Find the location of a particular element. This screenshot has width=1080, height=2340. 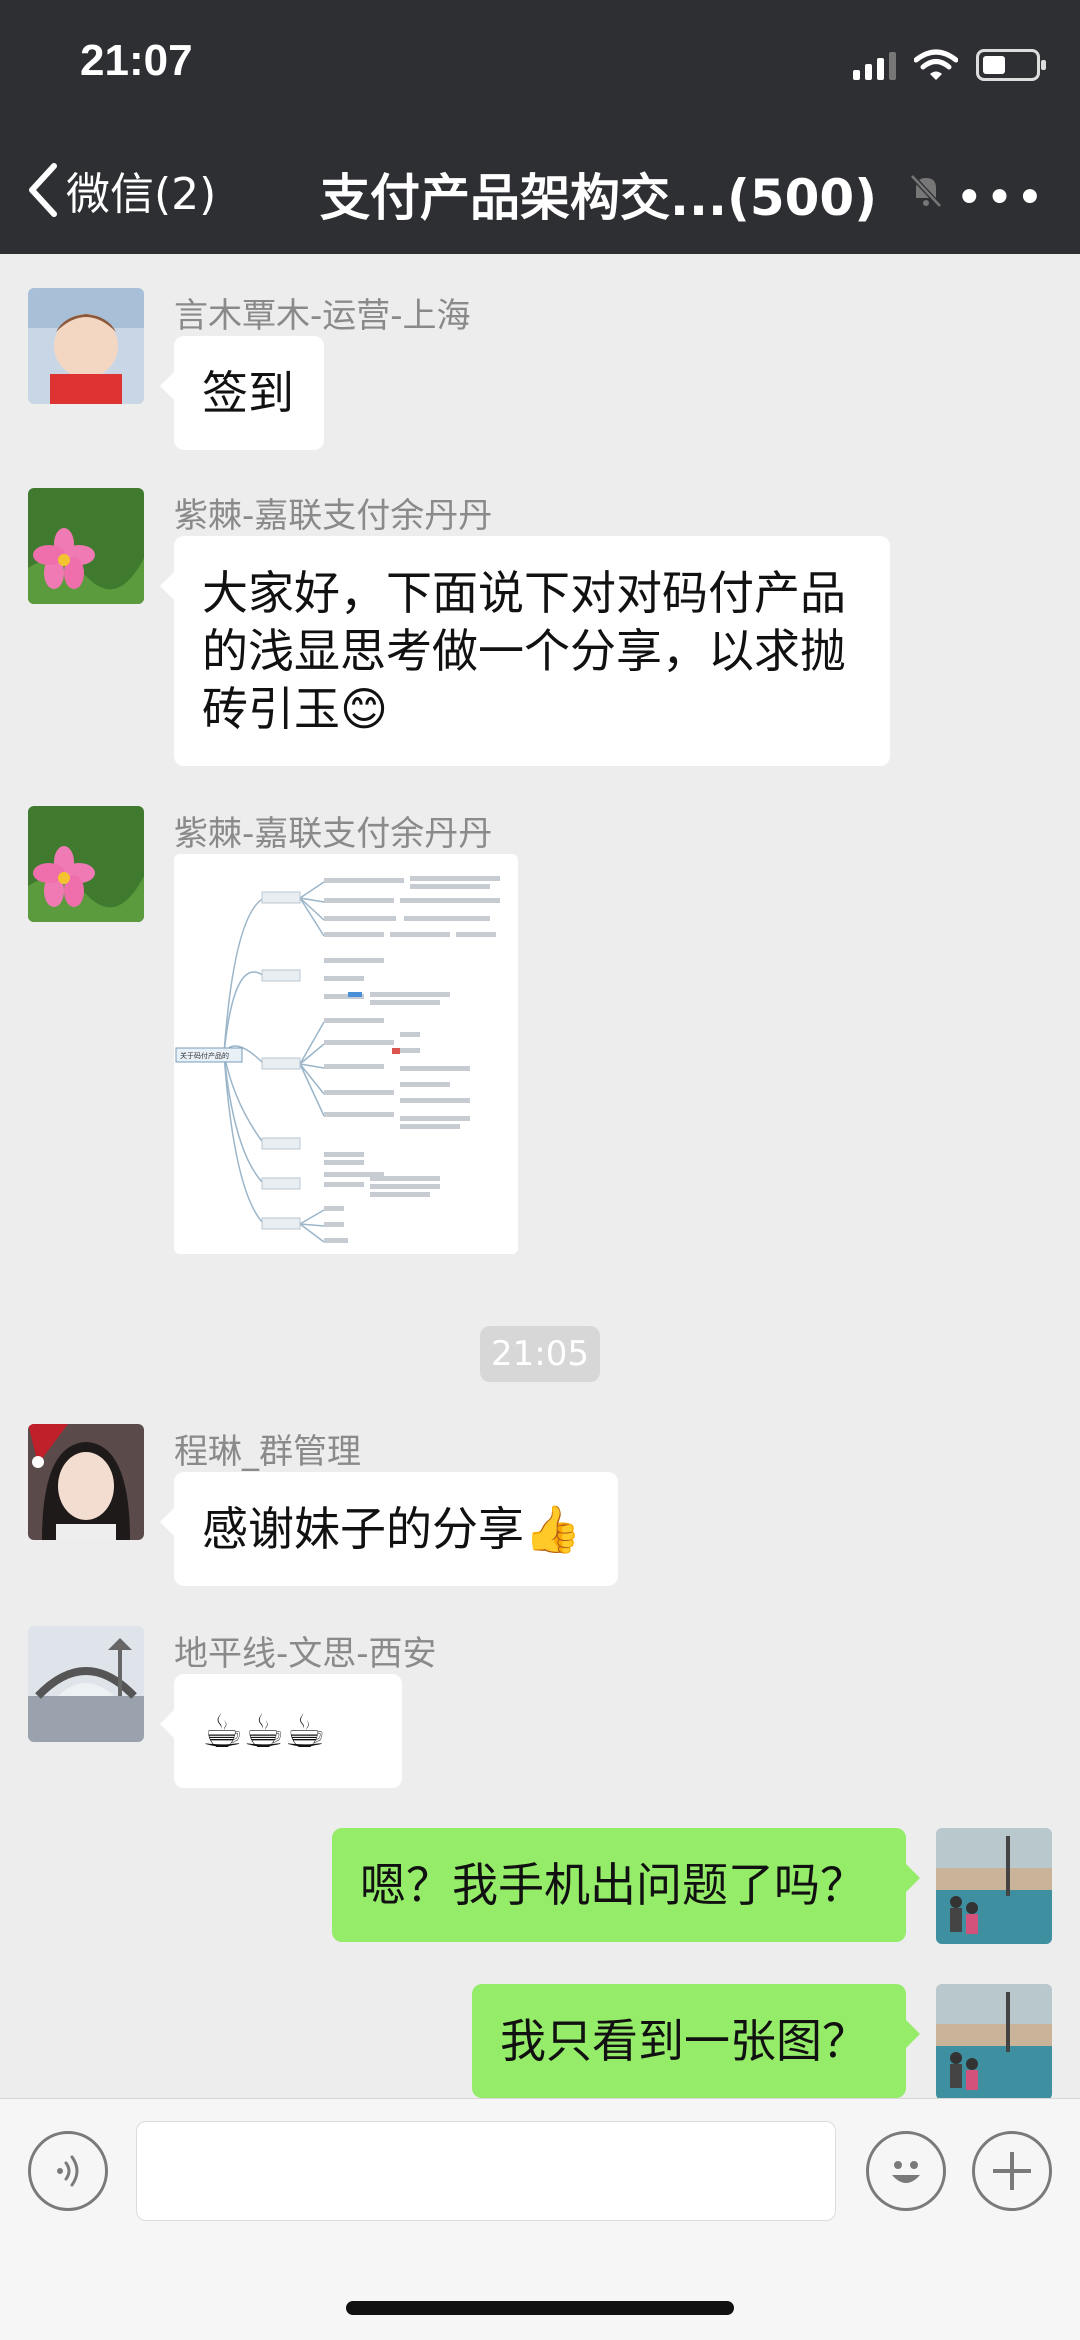

voice-icon is located at coordinates (68, 2171).